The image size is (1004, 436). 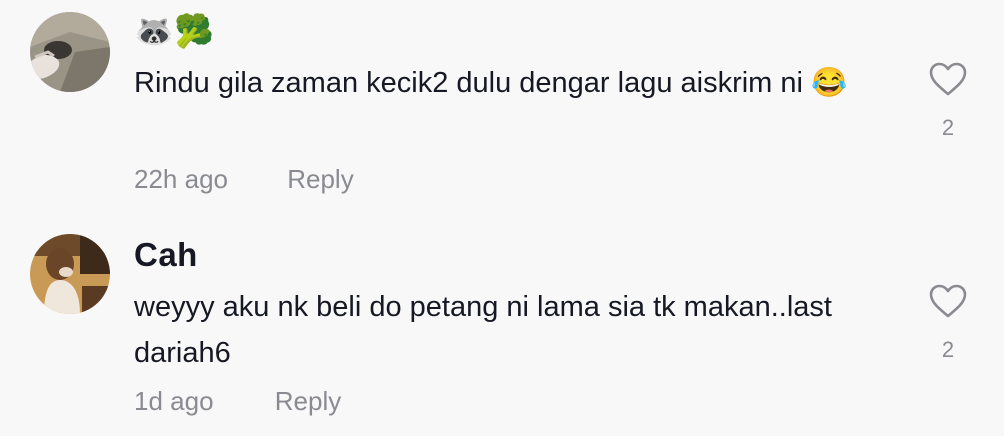 What do you see at coordinates (181, 179) in the screenshot?
I see `comment-timestamp: 22h ago` at bounding box center [181, 179].